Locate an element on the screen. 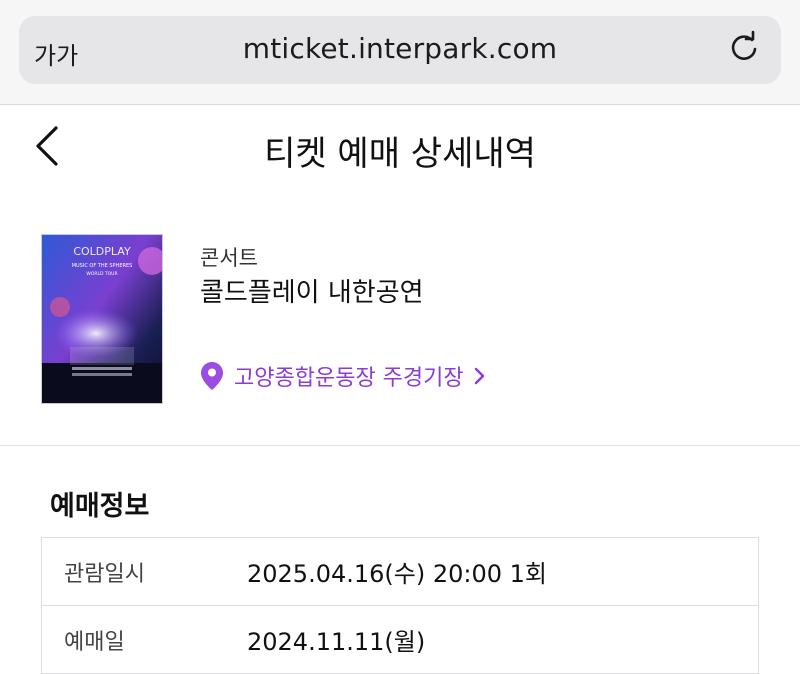 The image size is (800, 674). reload-icon is located at coordinates (744, 48).